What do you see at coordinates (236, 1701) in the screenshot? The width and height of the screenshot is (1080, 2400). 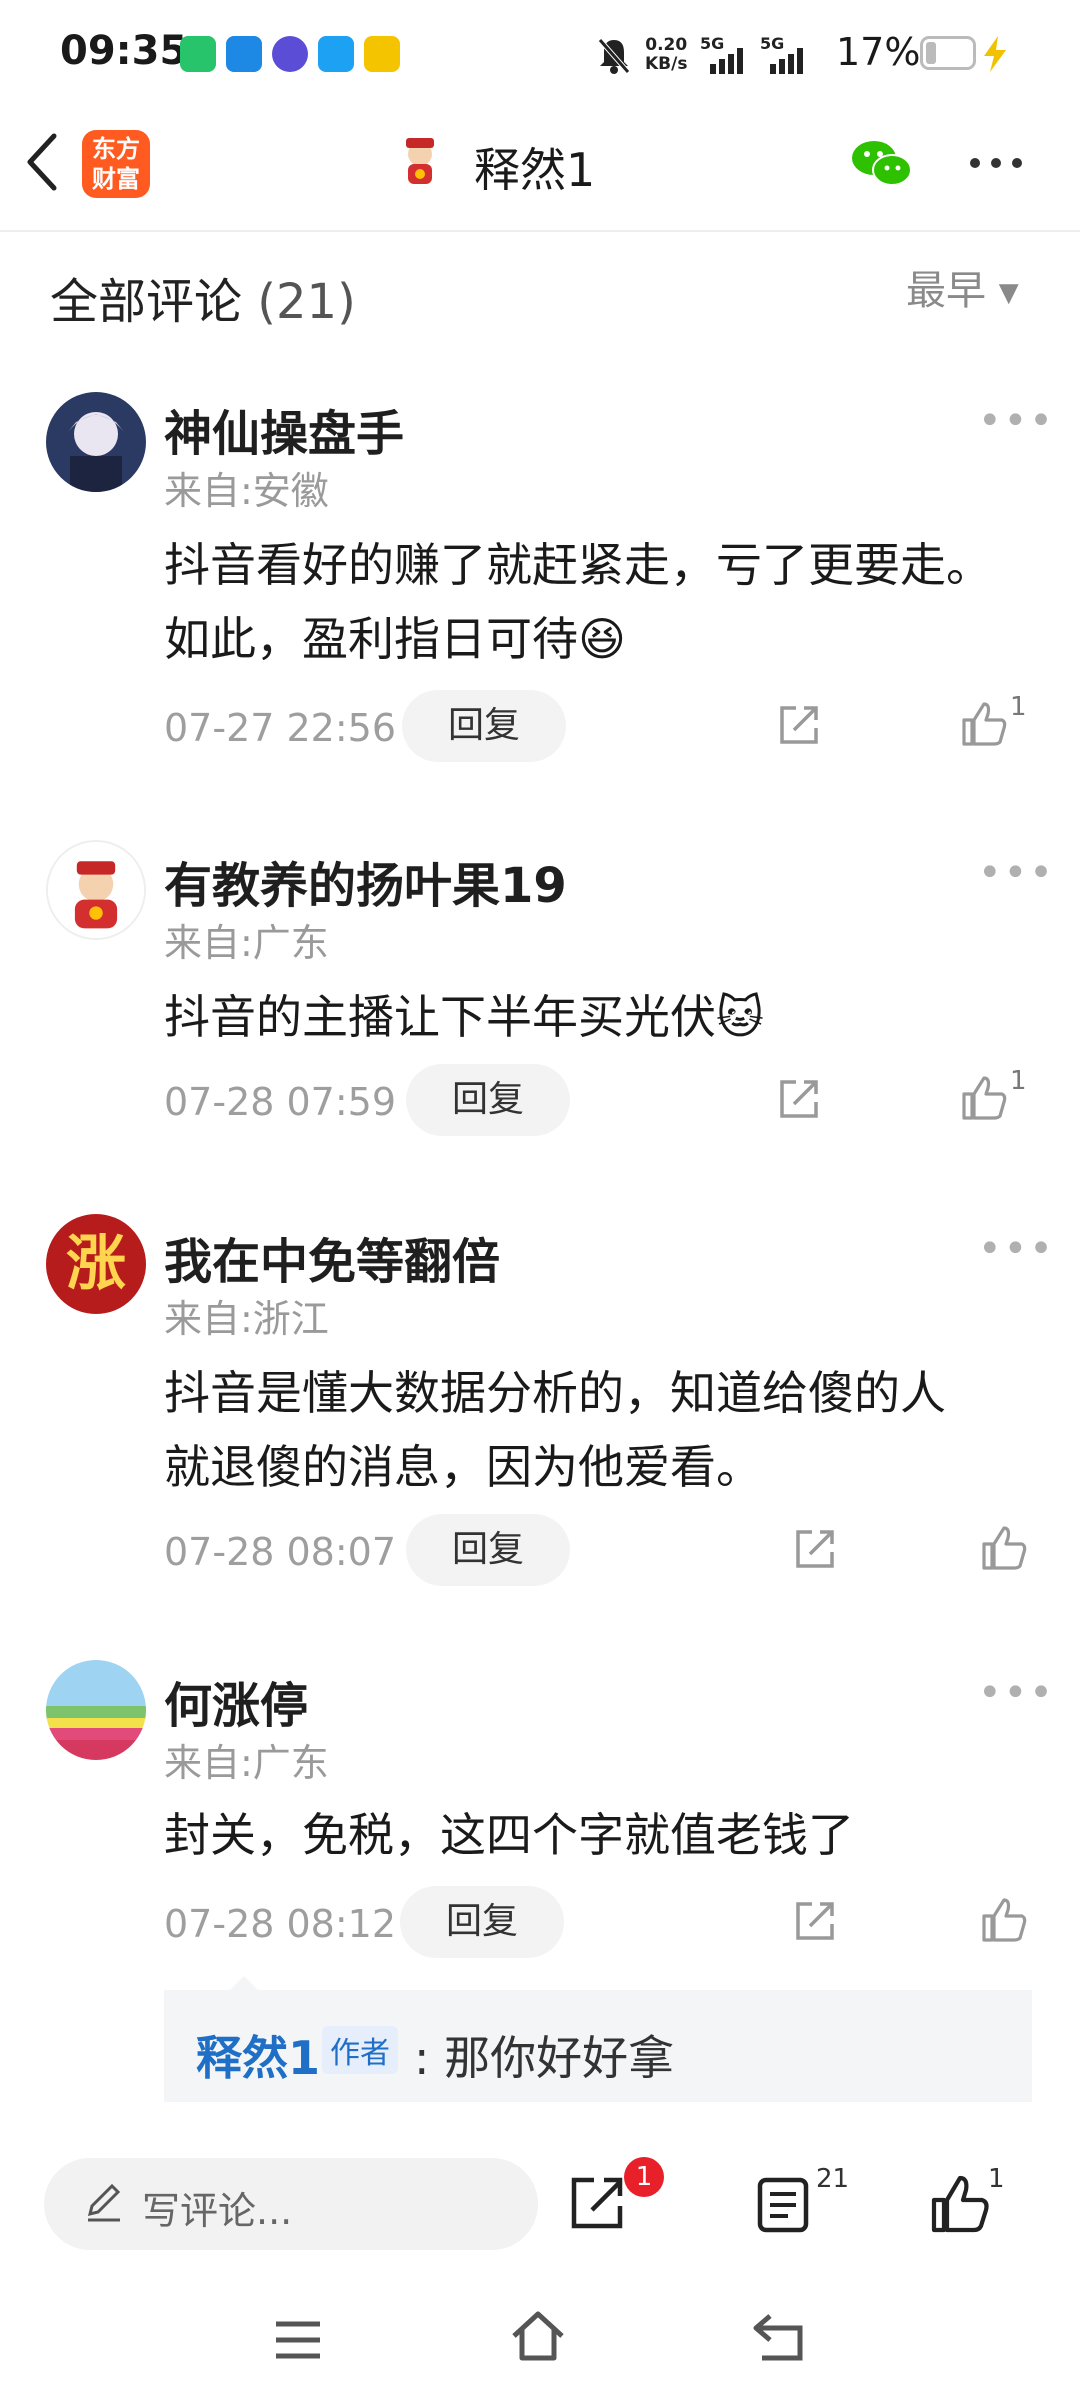 I see `comment-username: 何涨停` at bounding box center [236, 1701].